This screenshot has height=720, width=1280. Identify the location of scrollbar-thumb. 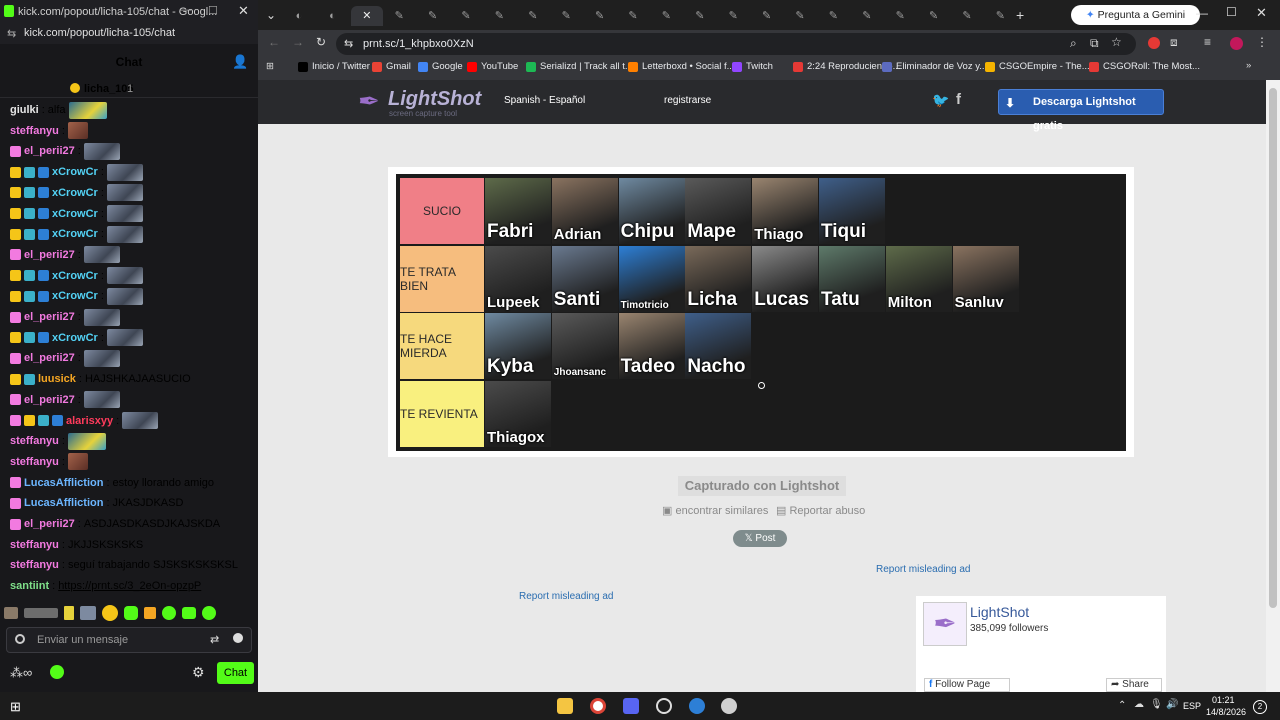
(1273, 348).